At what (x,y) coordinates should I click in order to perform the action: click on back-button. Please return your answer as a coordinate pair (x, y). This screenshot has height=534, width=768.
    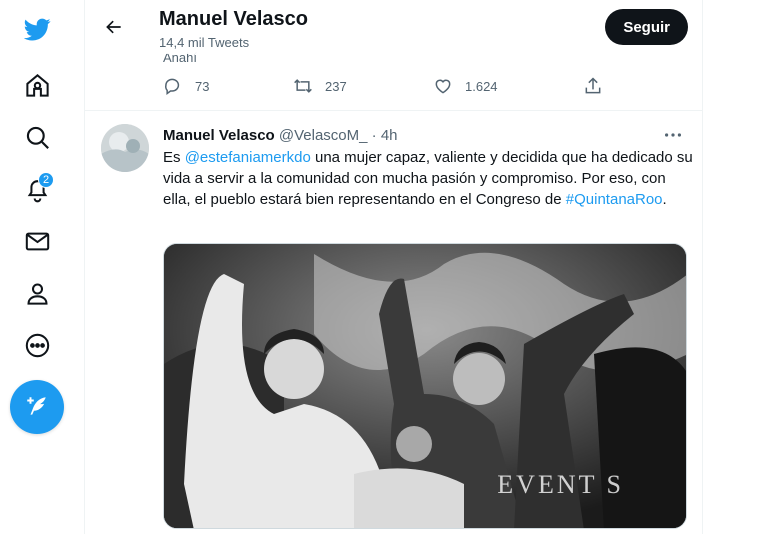
    Looking at the image, I should click on (114, 27).